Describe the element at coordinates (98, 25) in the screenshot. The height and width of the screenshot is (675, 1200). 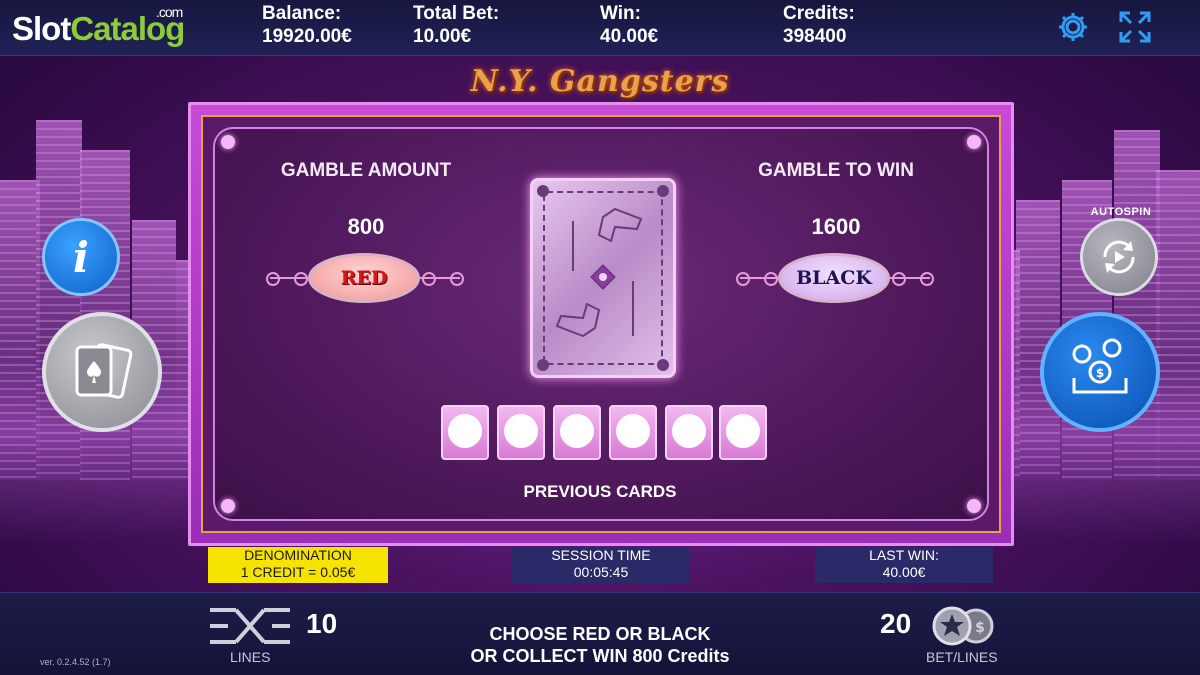
I see `slotcatalog-logo: SlotCatalog .com` at that location.